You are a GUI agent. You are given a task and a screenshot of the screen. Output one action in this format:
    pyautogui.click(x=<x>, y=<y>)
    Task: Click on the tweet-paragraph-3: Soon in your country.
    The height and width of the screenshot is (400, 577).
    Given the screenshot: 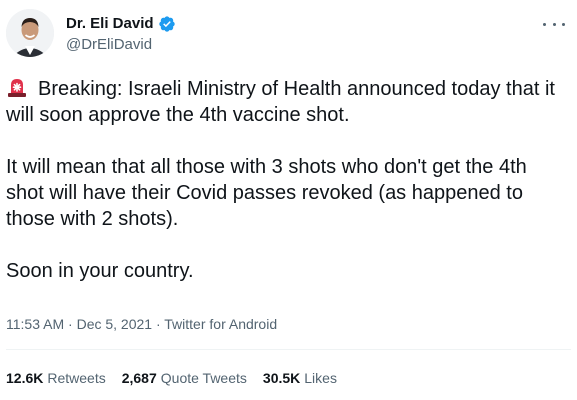 What is the action you would take?
    pyautogui.click(x=100, y=271)
    